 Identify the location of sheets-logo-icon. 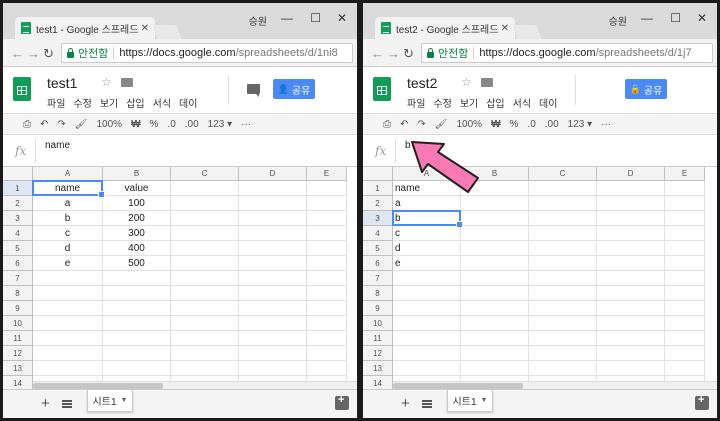
(22, 89).